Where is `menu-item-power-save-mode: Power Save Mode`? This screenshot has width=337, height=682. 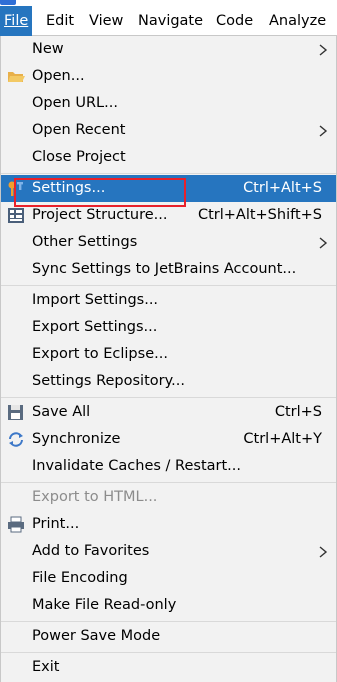 menu-item-power-save-mode: Power Save Mode is located at coordinates (168, 636).